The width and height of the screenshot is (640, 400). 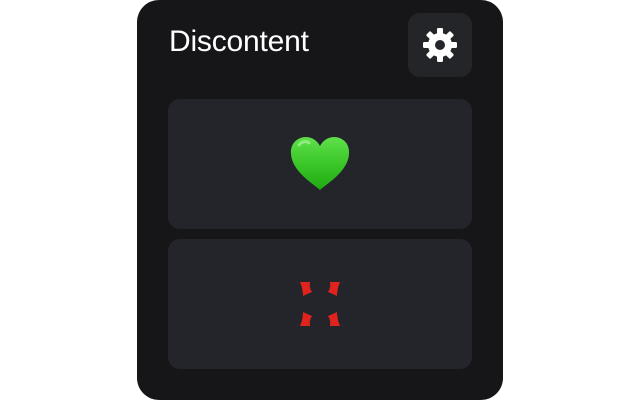 What do you see at coordinates (239, 41) in the screenshot?
I see `app-title: Discontent` at bounding box center [239, 41].